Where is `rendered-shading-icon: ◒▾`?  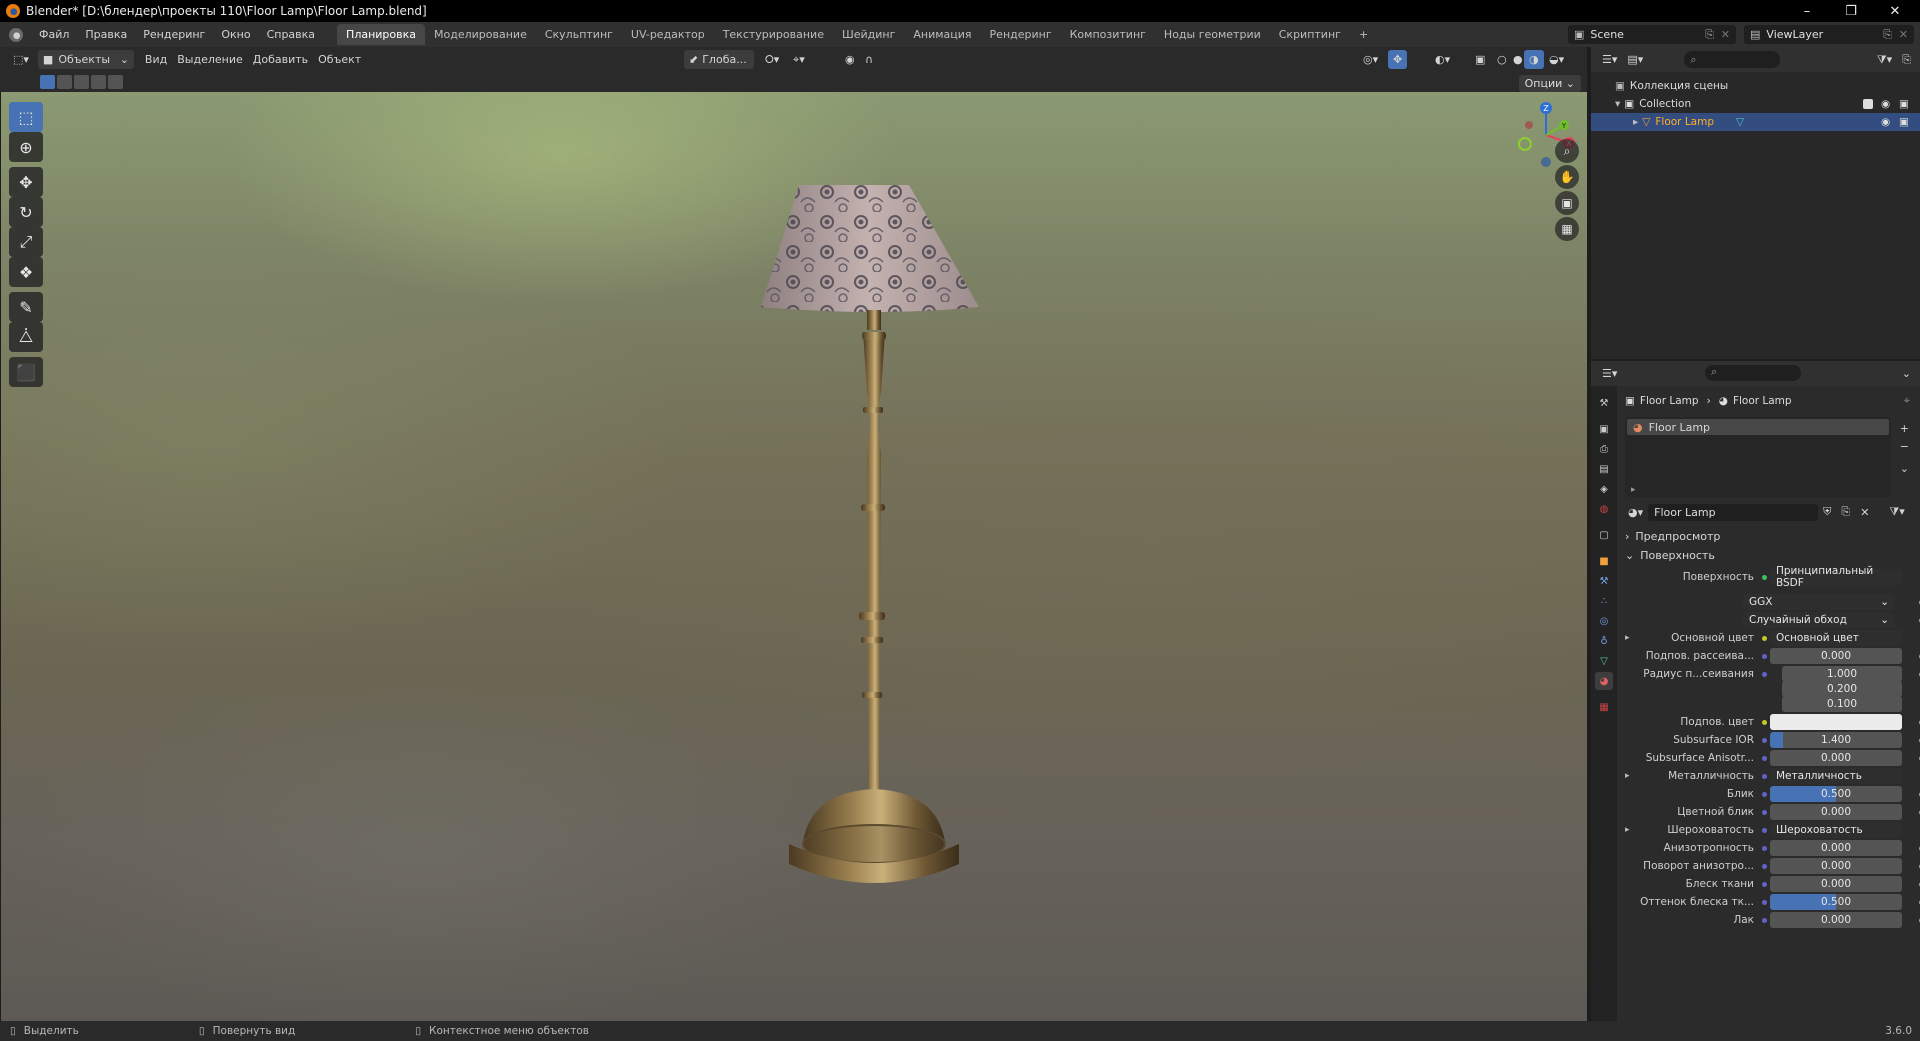 rendered-shading-icon: ◒▾ is located at coordinates (1556, 59).